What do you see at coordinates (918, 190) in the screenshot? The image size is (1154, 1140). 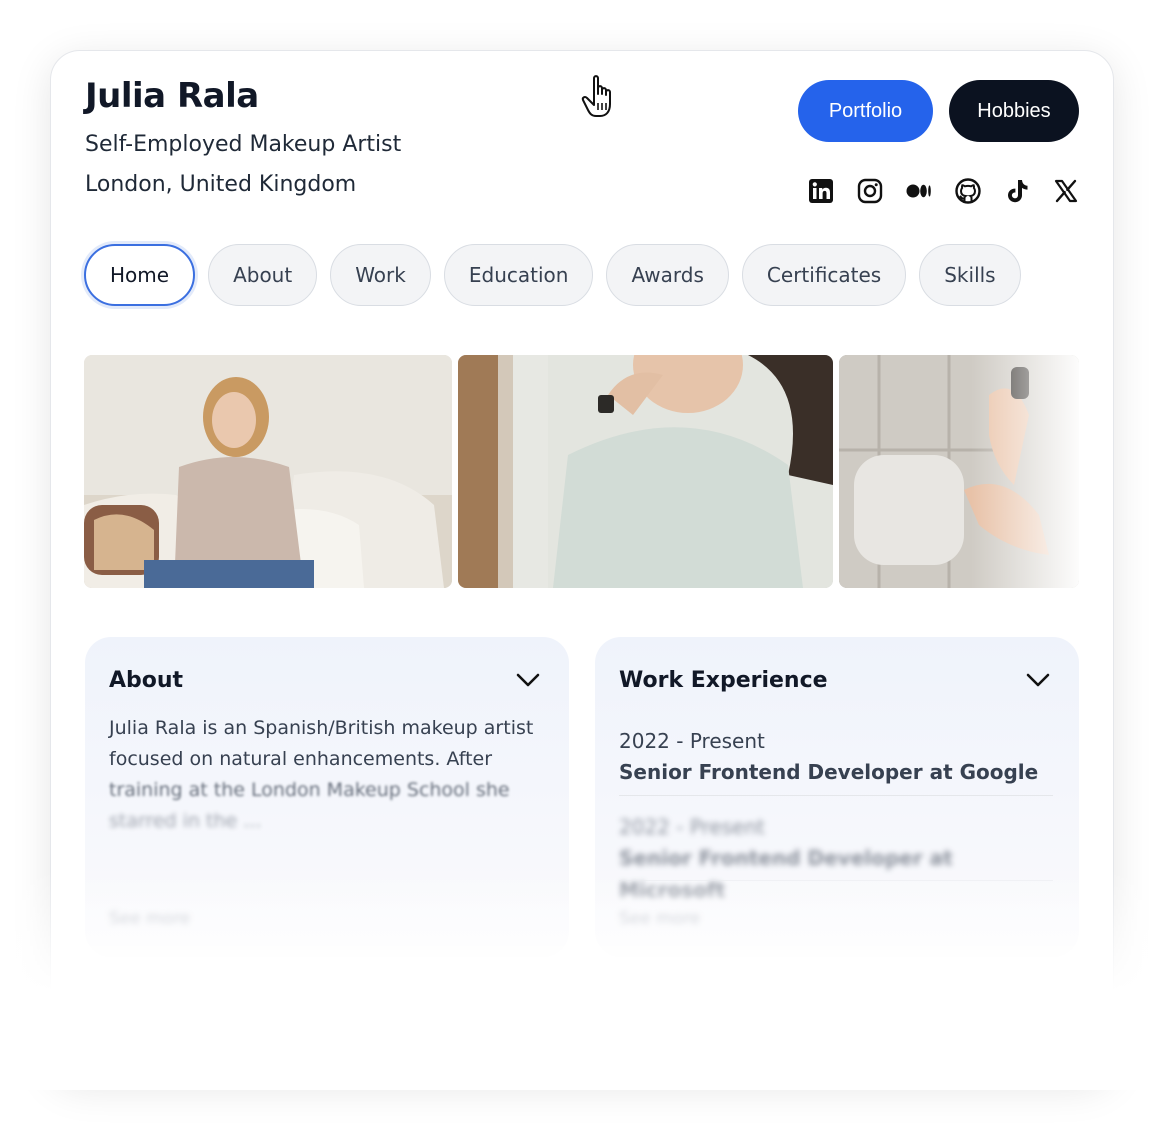 I see `medium-icon` at bounding box center [918, 190].